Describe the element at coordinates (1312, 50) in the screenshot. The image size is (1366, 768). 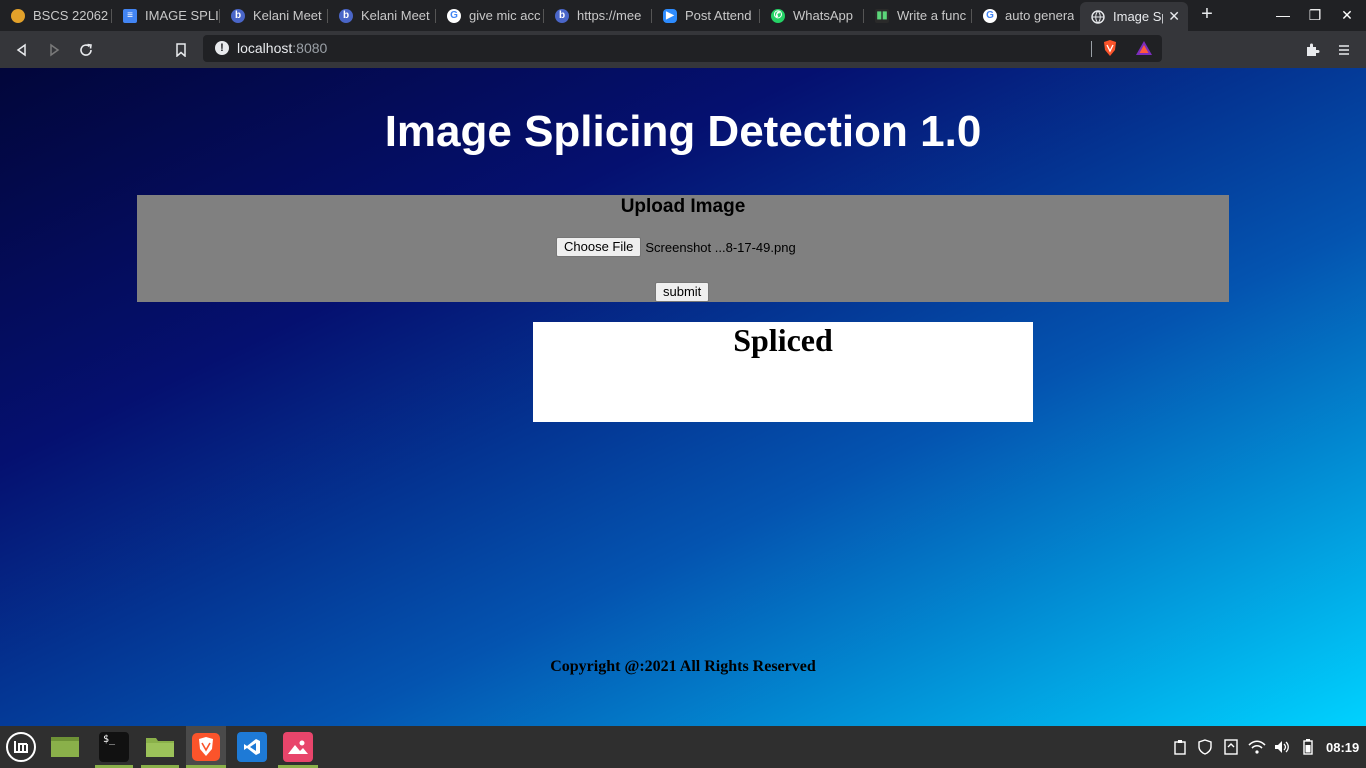
I see `extensions-icon` at that location.